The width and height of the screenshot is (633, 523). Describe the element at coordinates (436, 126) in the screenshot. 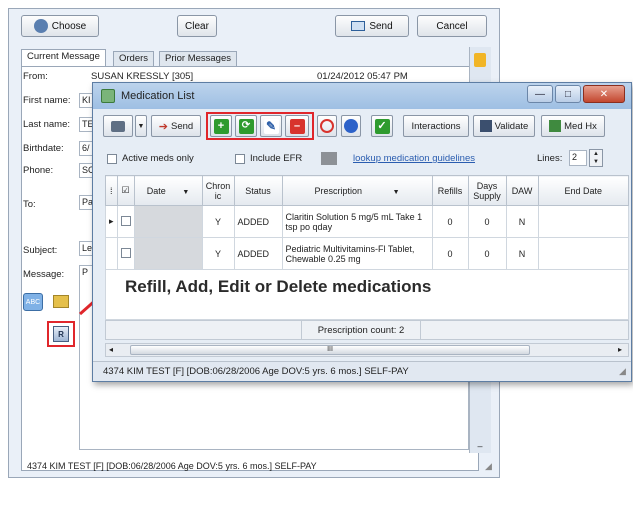

I see `interactions-button: Interactions` at that location.